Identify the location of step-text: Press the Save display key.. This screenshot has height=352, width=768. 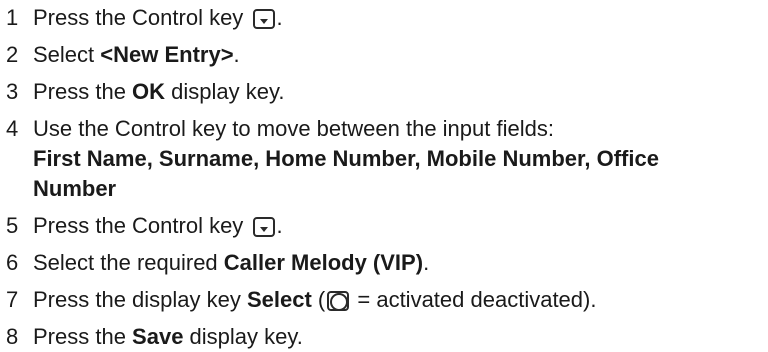
(397, 337).